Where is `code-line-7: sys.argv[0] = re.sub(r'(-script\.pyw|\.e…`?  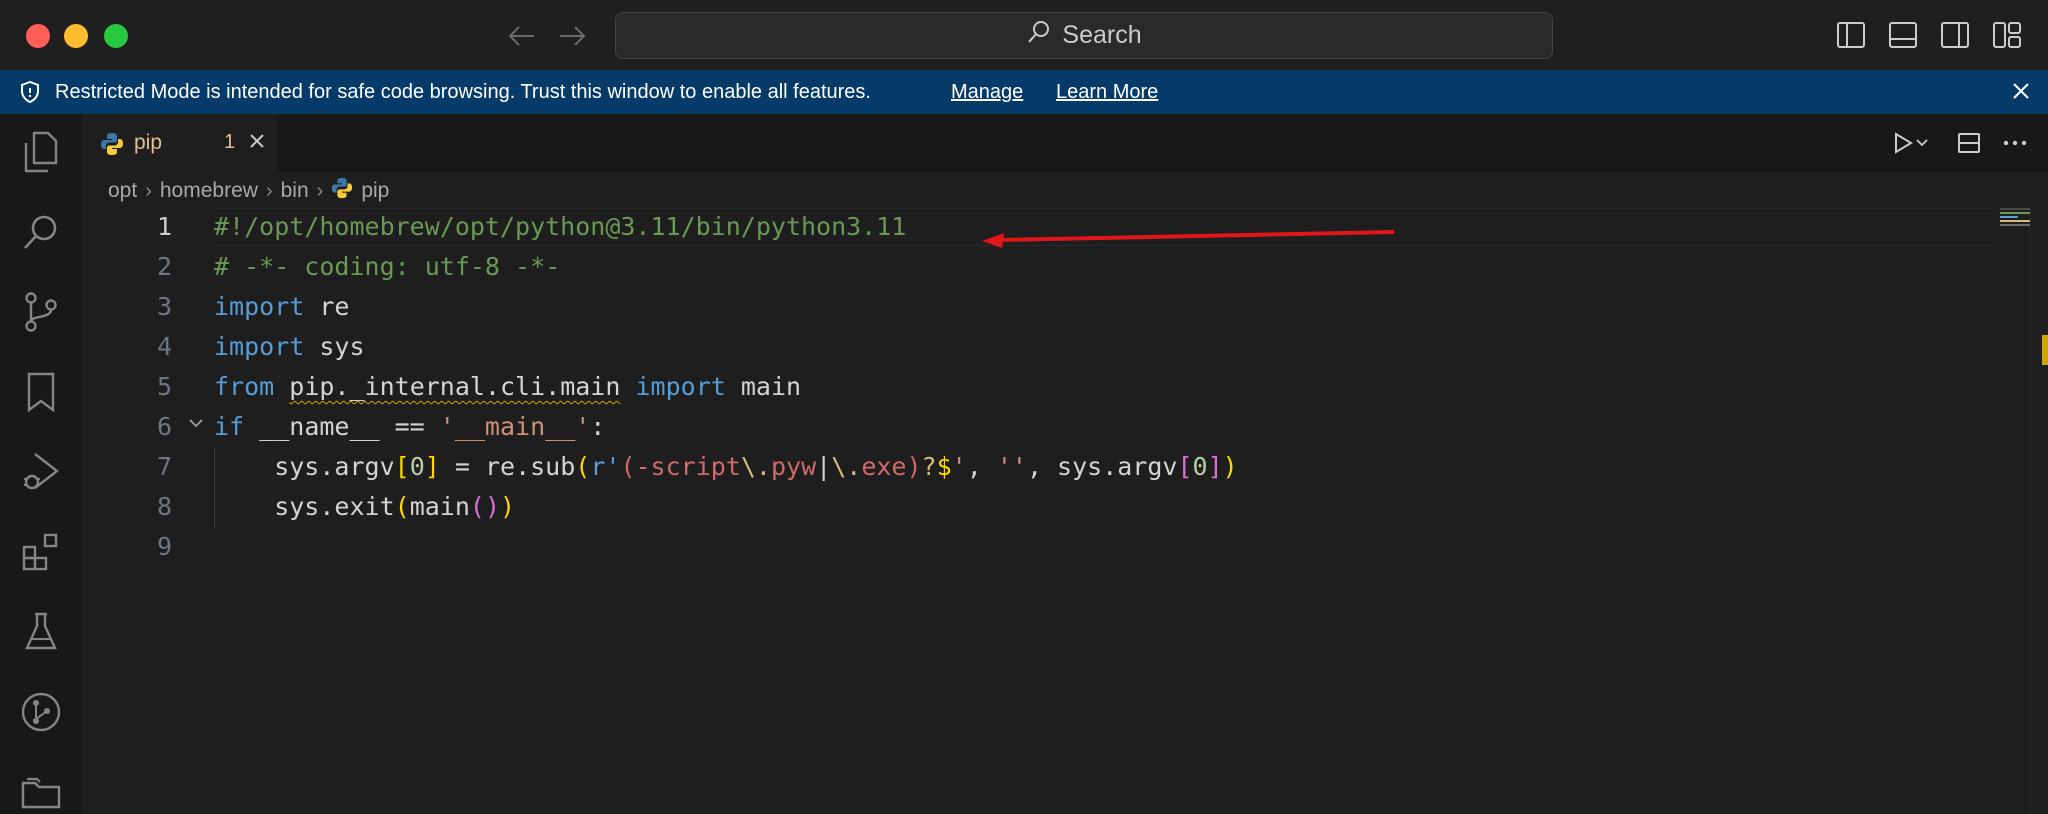 code-line-7: sys.argv[0] = re.sub(r'(-script\.pyw|\.e… is located at coordinates (726, 467).